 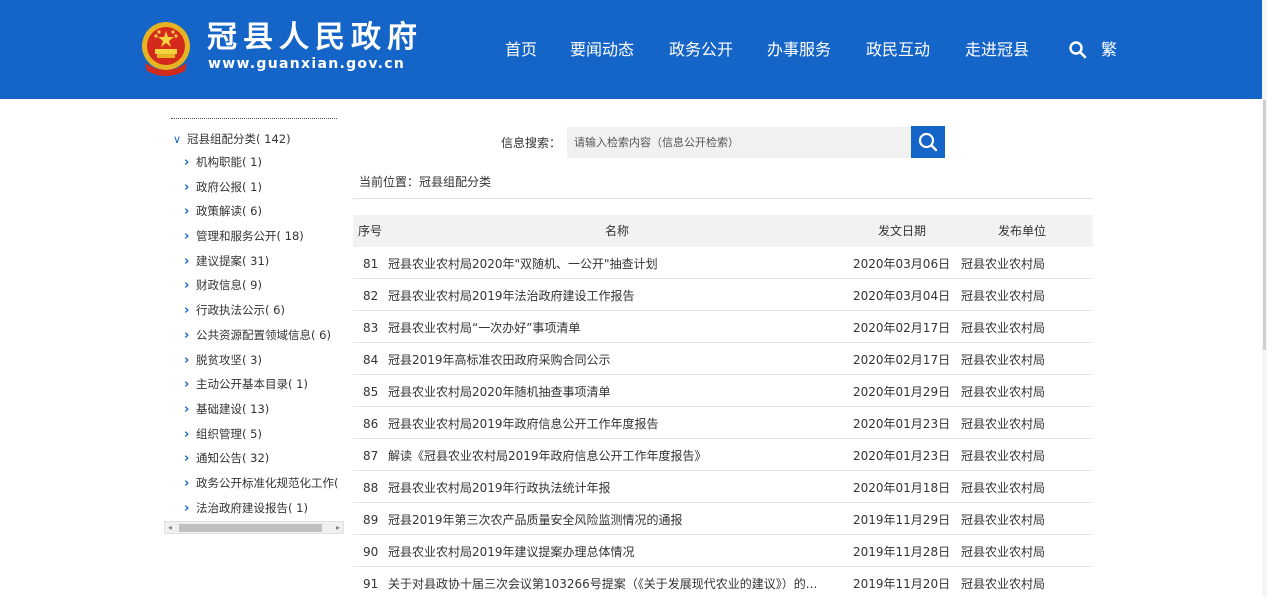 What do you see at coordinates (338, 527) in the screenshot?
I see `scroll-right-icon: ▸` at bounding box center [338, 527].